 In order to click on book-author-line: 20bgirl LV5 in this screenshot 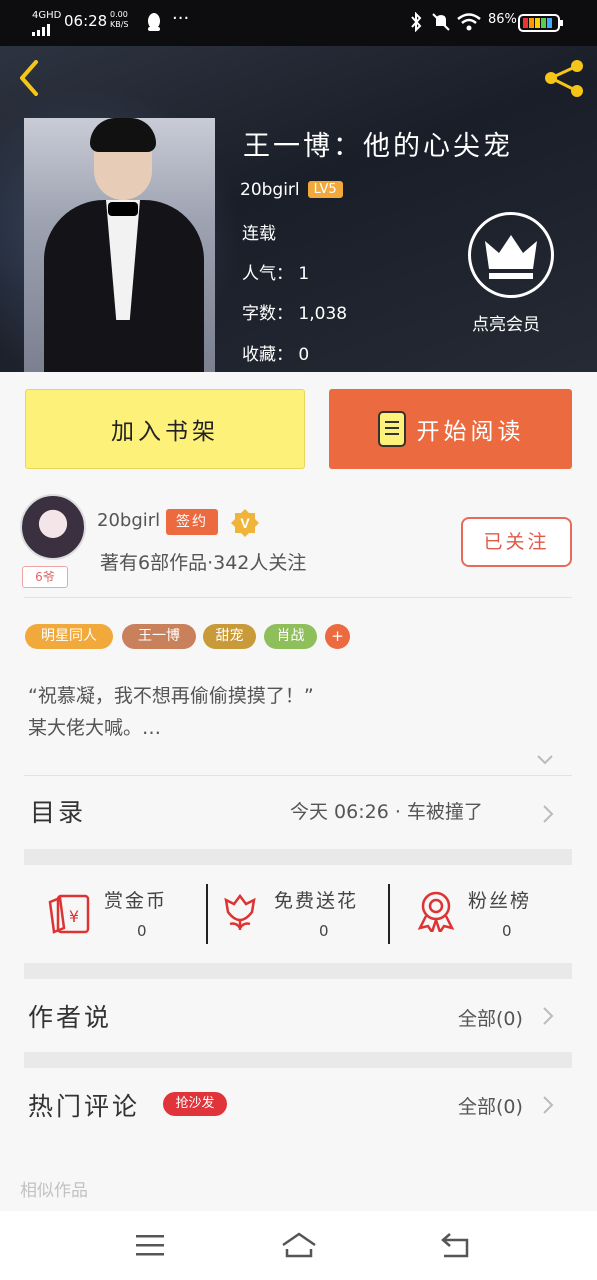, I will do `click(291, 190)`.